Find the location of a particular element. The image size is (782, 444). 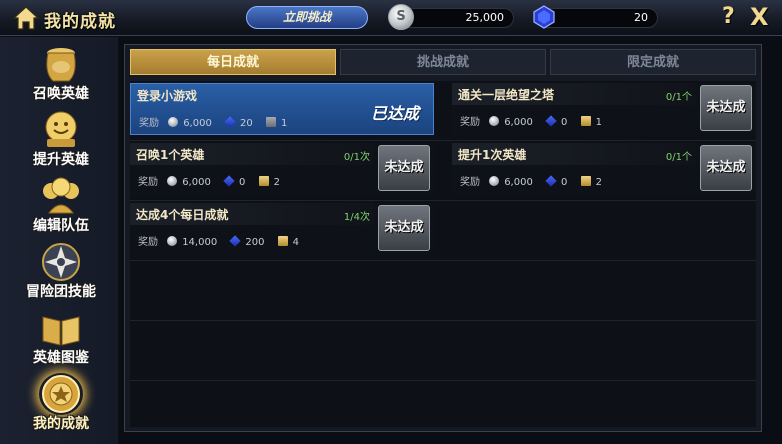

achievement-progress: 1/4次 is located at coordinates (356, 217).